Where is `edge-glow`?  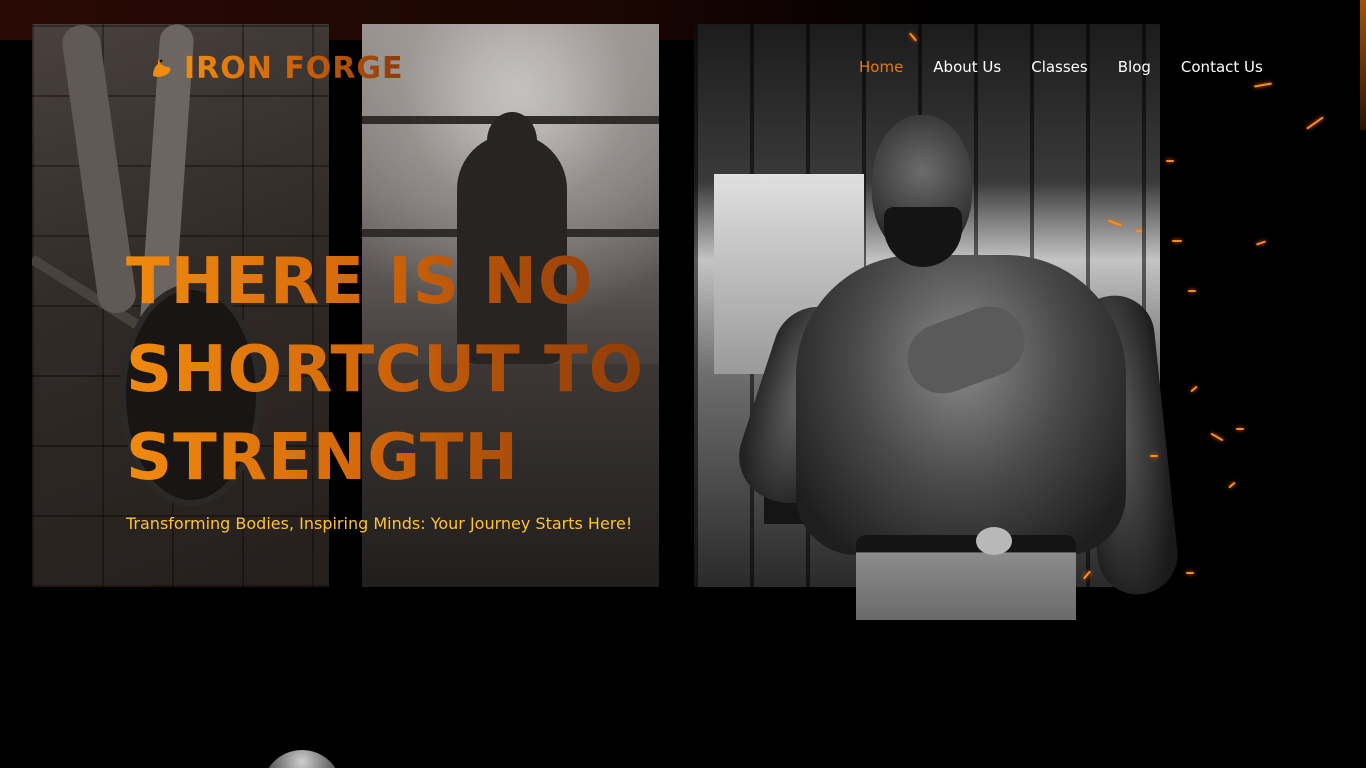 edge-glow is located at coordinates (1363, 65).